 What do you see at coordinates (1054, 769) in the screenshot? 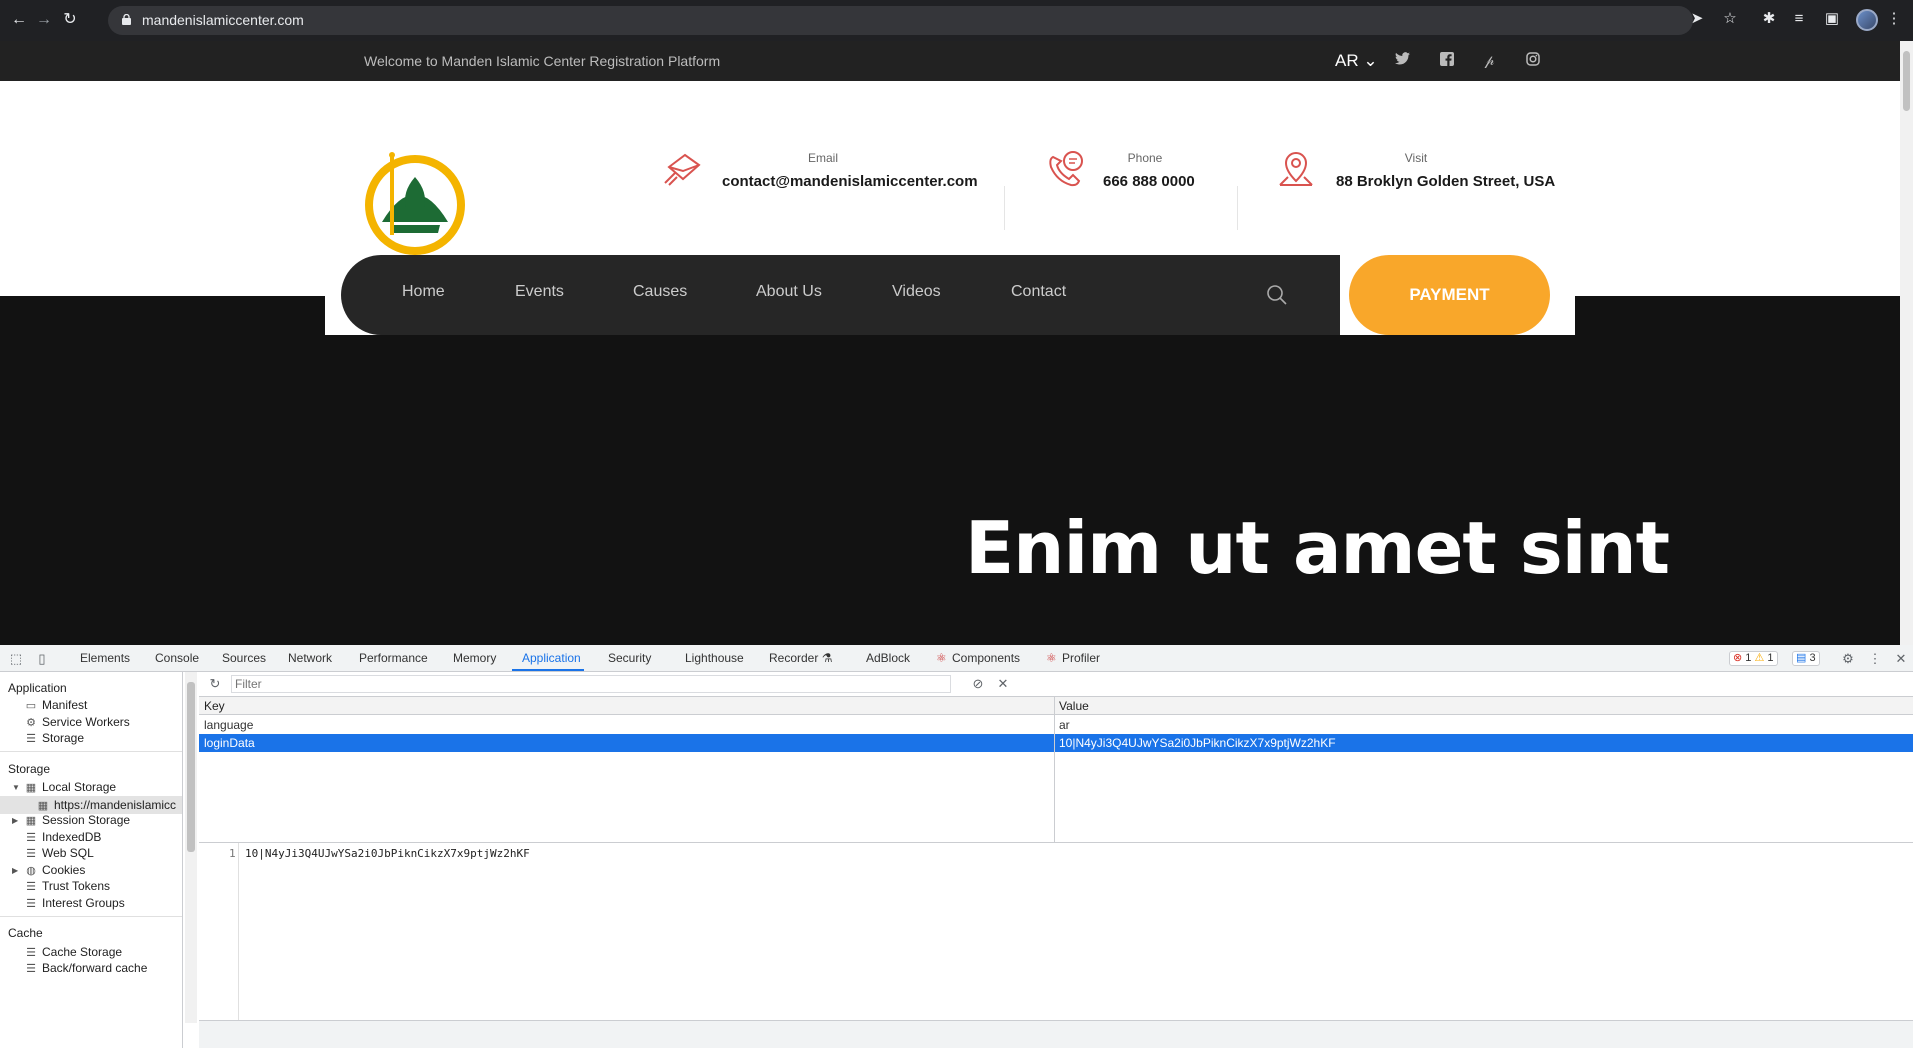
I see `column-divider` at bounding box center [1054, 769].